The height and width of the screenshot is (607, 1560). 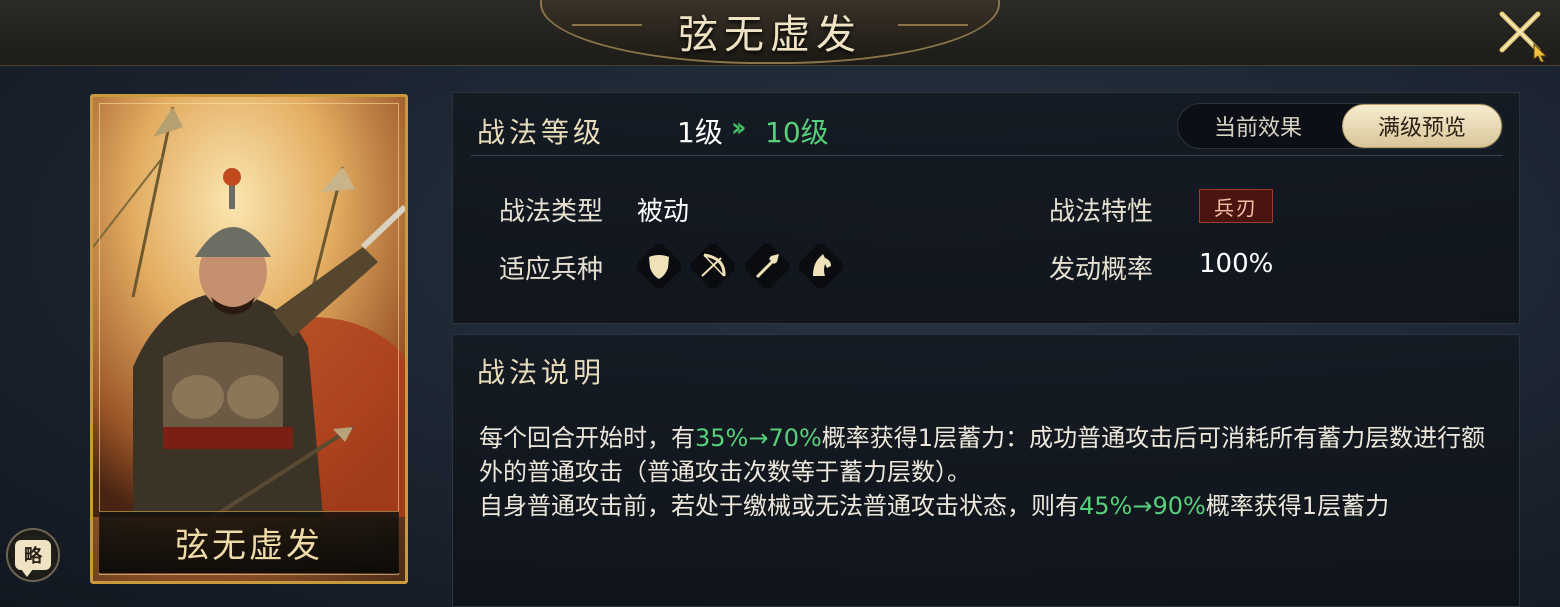 I want to click on type-value: 被动, so click(x=663, y=212).